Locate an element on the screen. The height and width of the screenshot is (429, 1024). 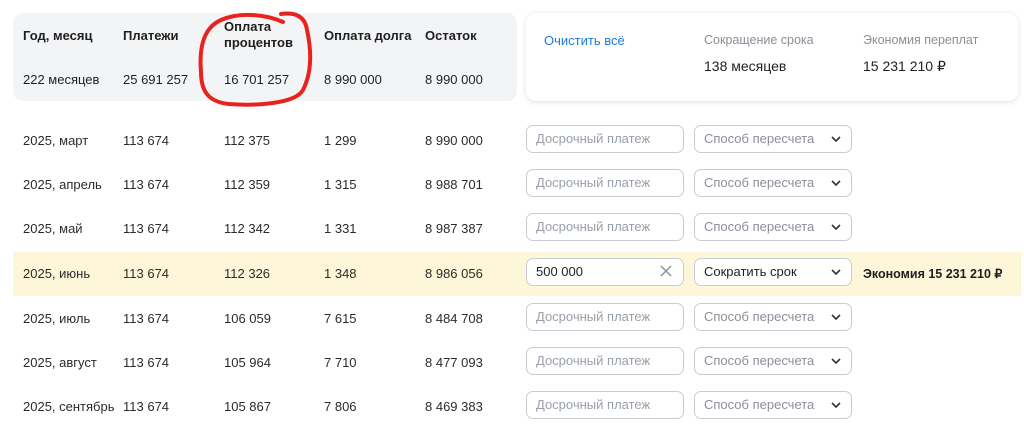
close-icon is located at coordinates (666, 271).